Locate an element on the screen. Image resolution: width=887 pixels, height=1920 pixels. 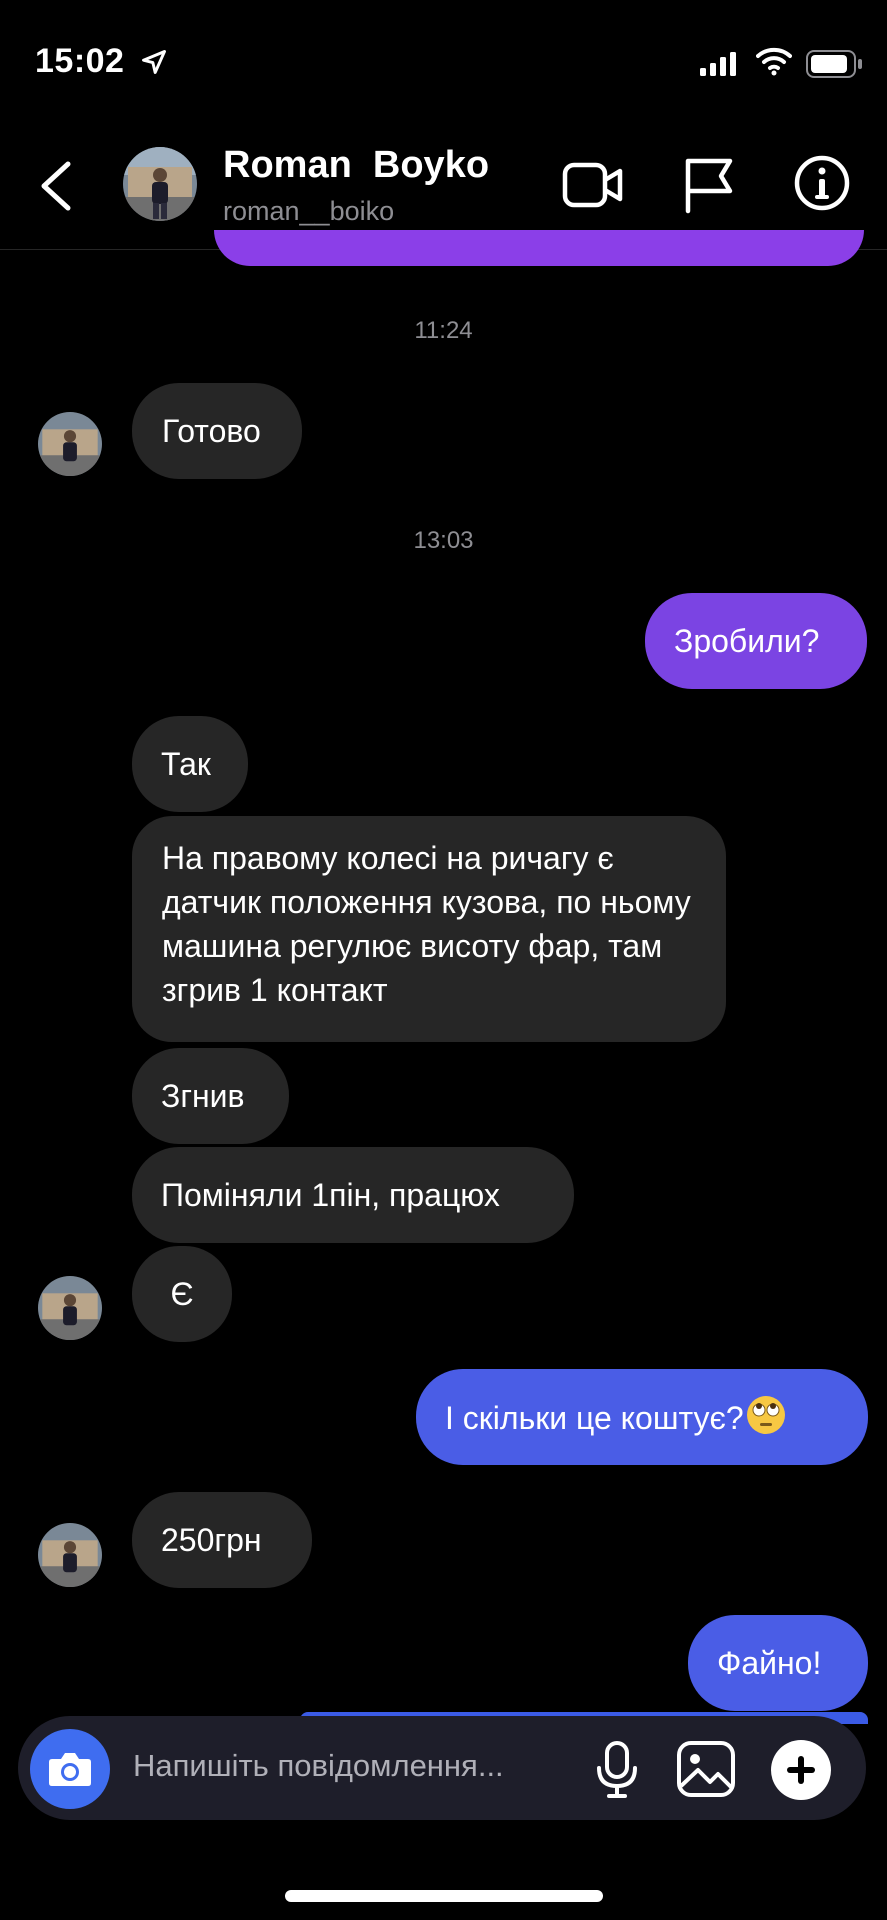
incoming-message: Поміняли 1пін, працюх is located at coordinates (353, 1195).